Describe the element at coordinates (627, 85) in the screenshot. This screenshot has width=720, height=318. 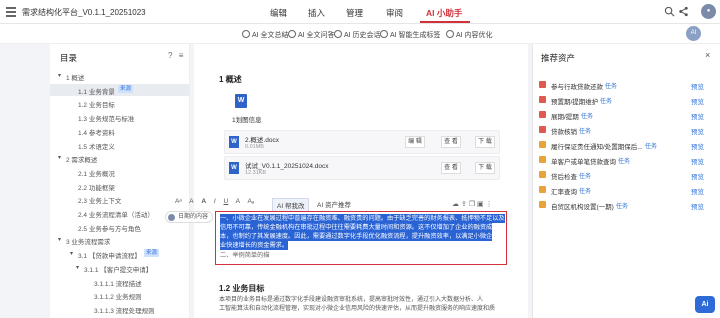
I see `asset-item: 参与行政贷款还款 任务 预览` at that location.